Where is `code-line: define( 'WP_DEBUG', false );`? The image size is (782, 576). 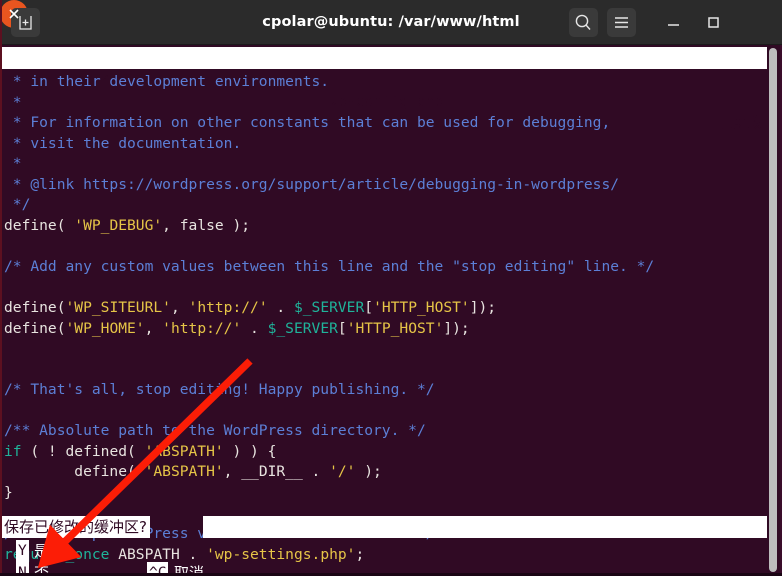 code-line: define( 'WP_DEBUG', false ); is located at coordinates (386, 226).